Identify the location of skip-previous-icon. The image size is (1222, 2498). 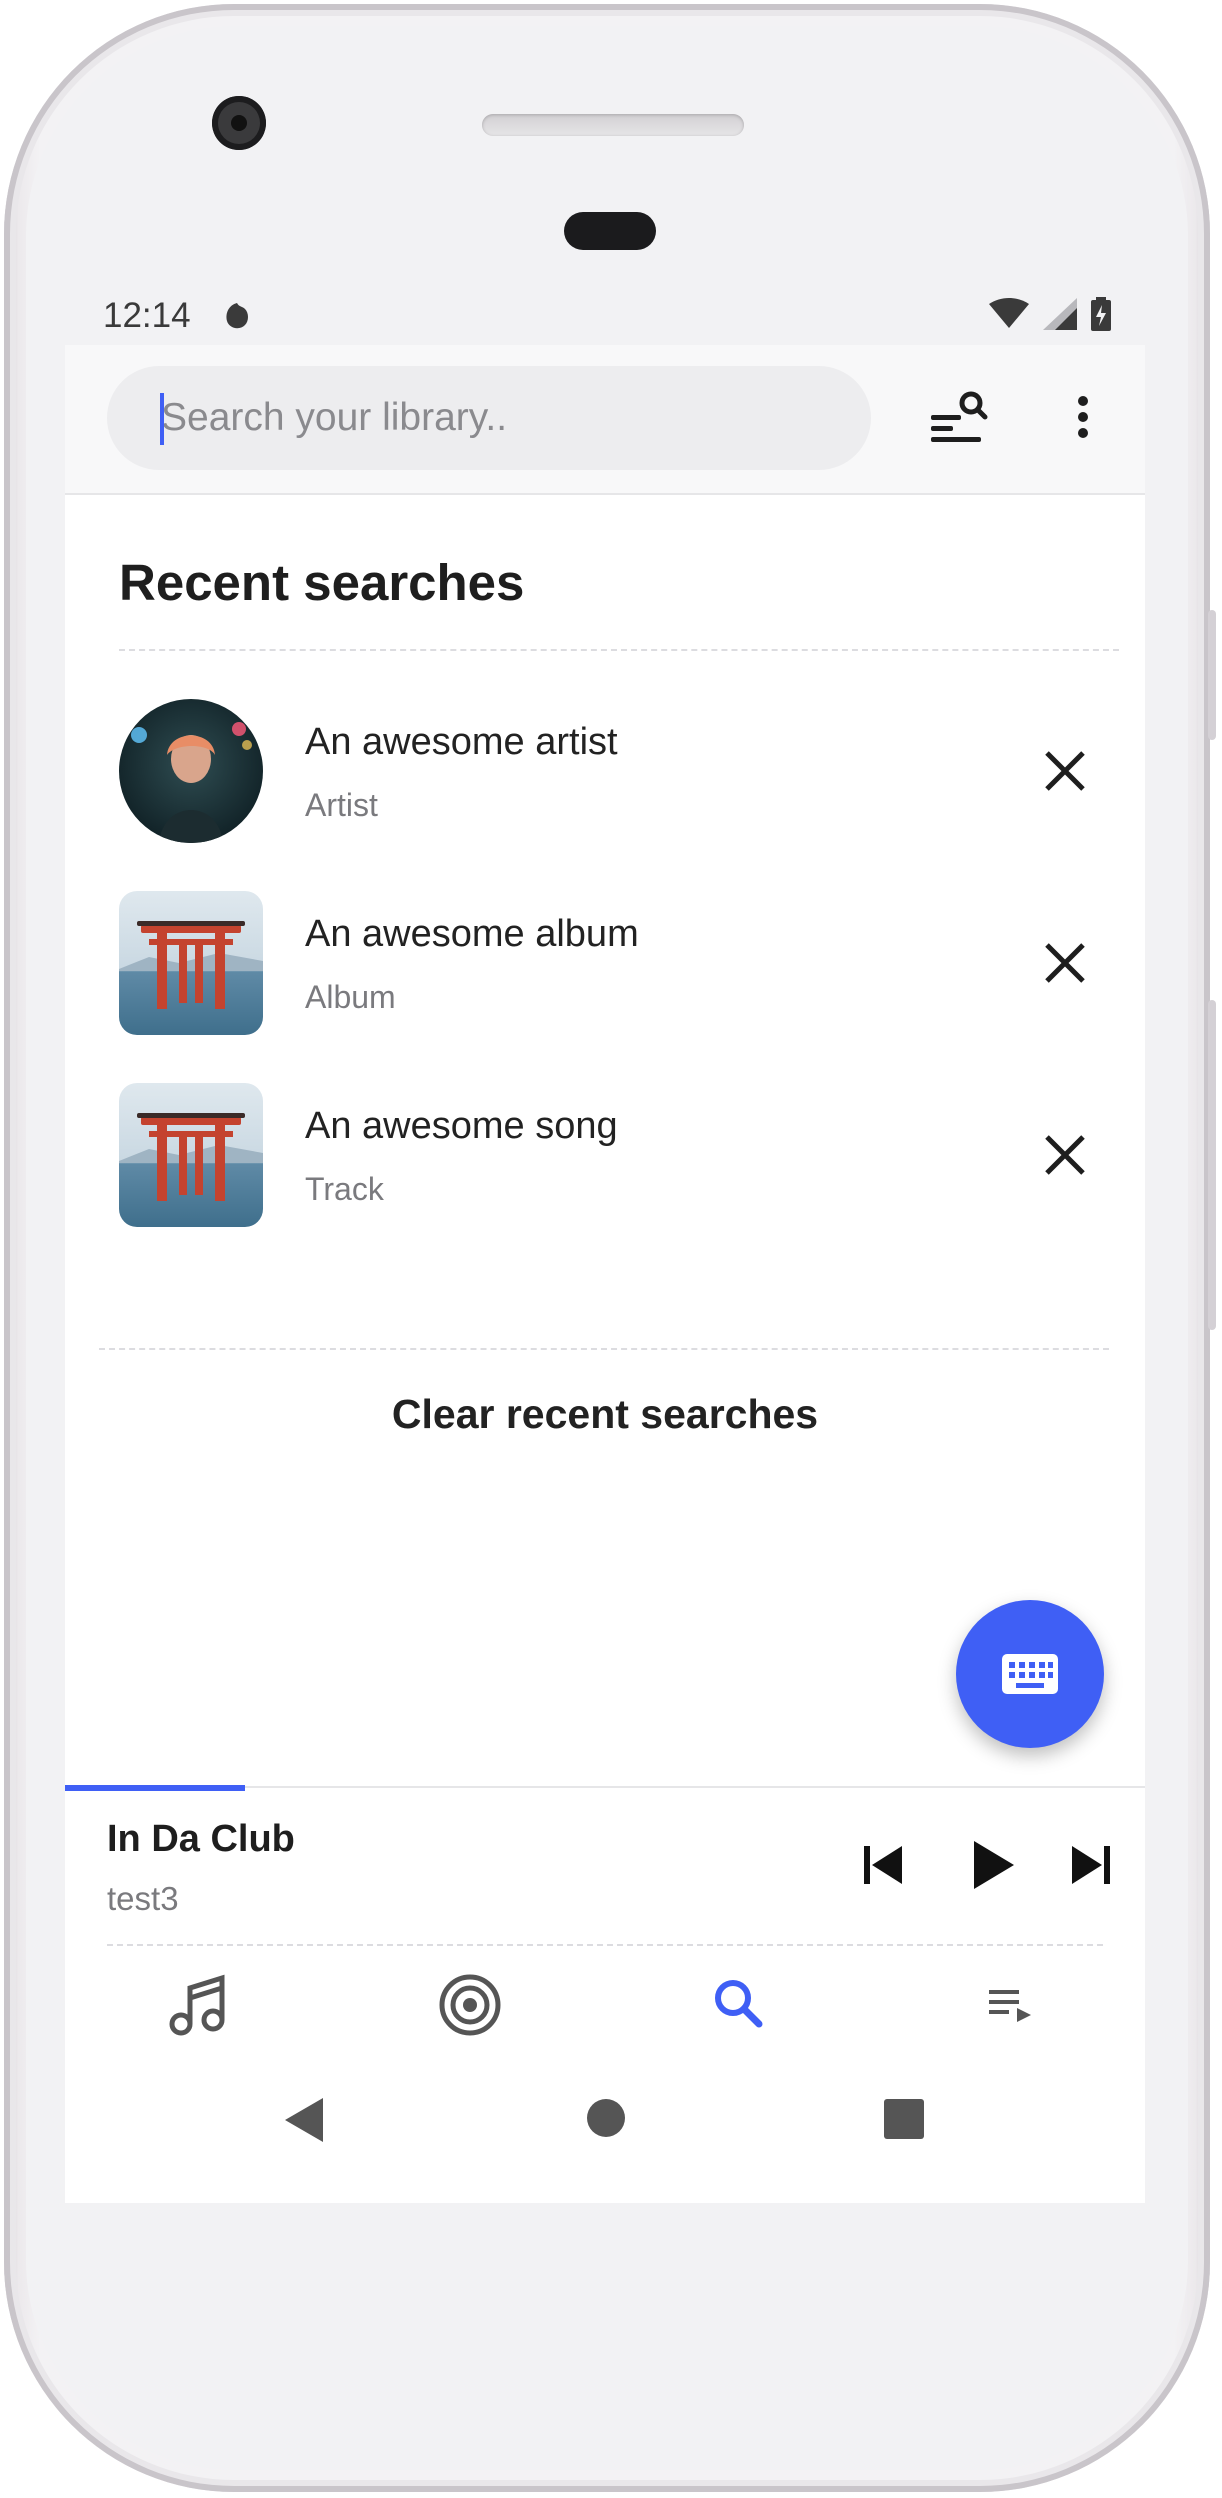
(883, 1865).